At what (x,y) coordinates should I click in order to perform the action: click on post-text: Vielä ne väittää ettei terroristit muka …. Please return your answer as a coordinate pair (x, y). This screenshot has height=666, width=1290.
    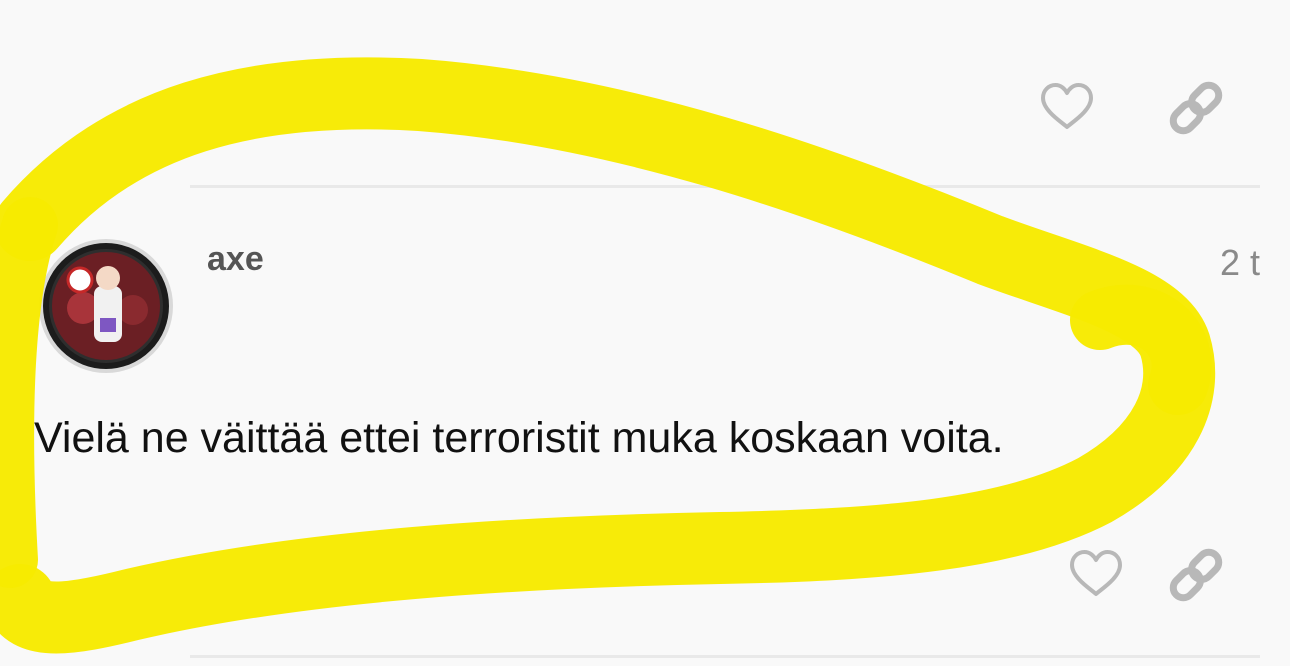
    Looking at the image, I should click on (519, 438).